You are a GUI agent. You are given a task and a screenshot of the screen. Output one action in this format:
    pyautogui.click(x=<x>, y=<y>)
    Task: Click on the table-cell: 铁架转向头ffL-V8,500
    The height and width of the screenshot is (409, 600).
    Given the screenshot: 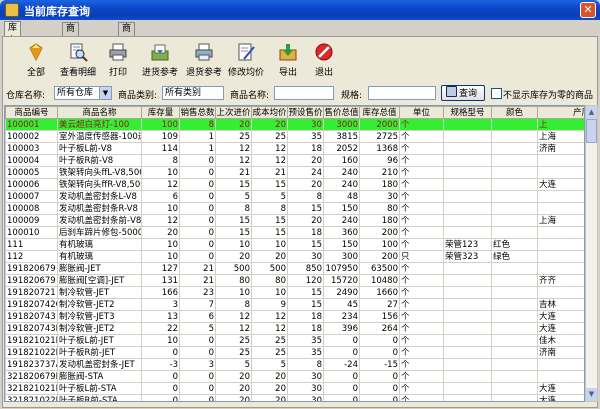 What is the action you would take?
    pyautogui.click(x=99, y=172)
    